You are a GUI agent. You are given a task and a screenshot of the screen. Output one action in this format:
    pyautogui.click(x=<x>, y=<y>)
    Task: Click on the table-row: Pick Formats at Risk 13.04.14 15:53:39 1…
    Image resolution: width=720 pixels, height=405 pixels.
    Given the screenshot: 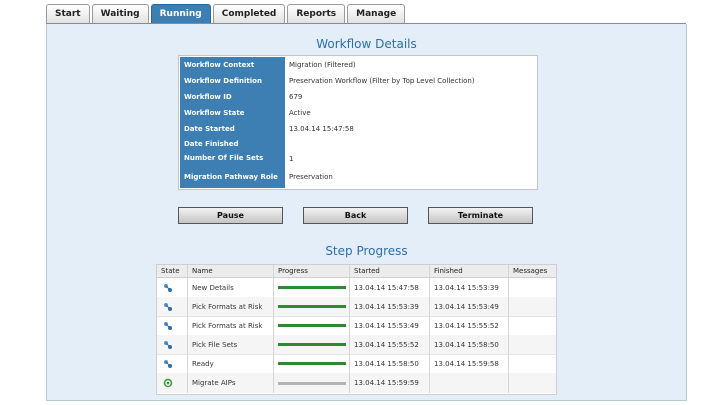 What is the action you would take?
    pyautogui.click(x=356, y=307)
    